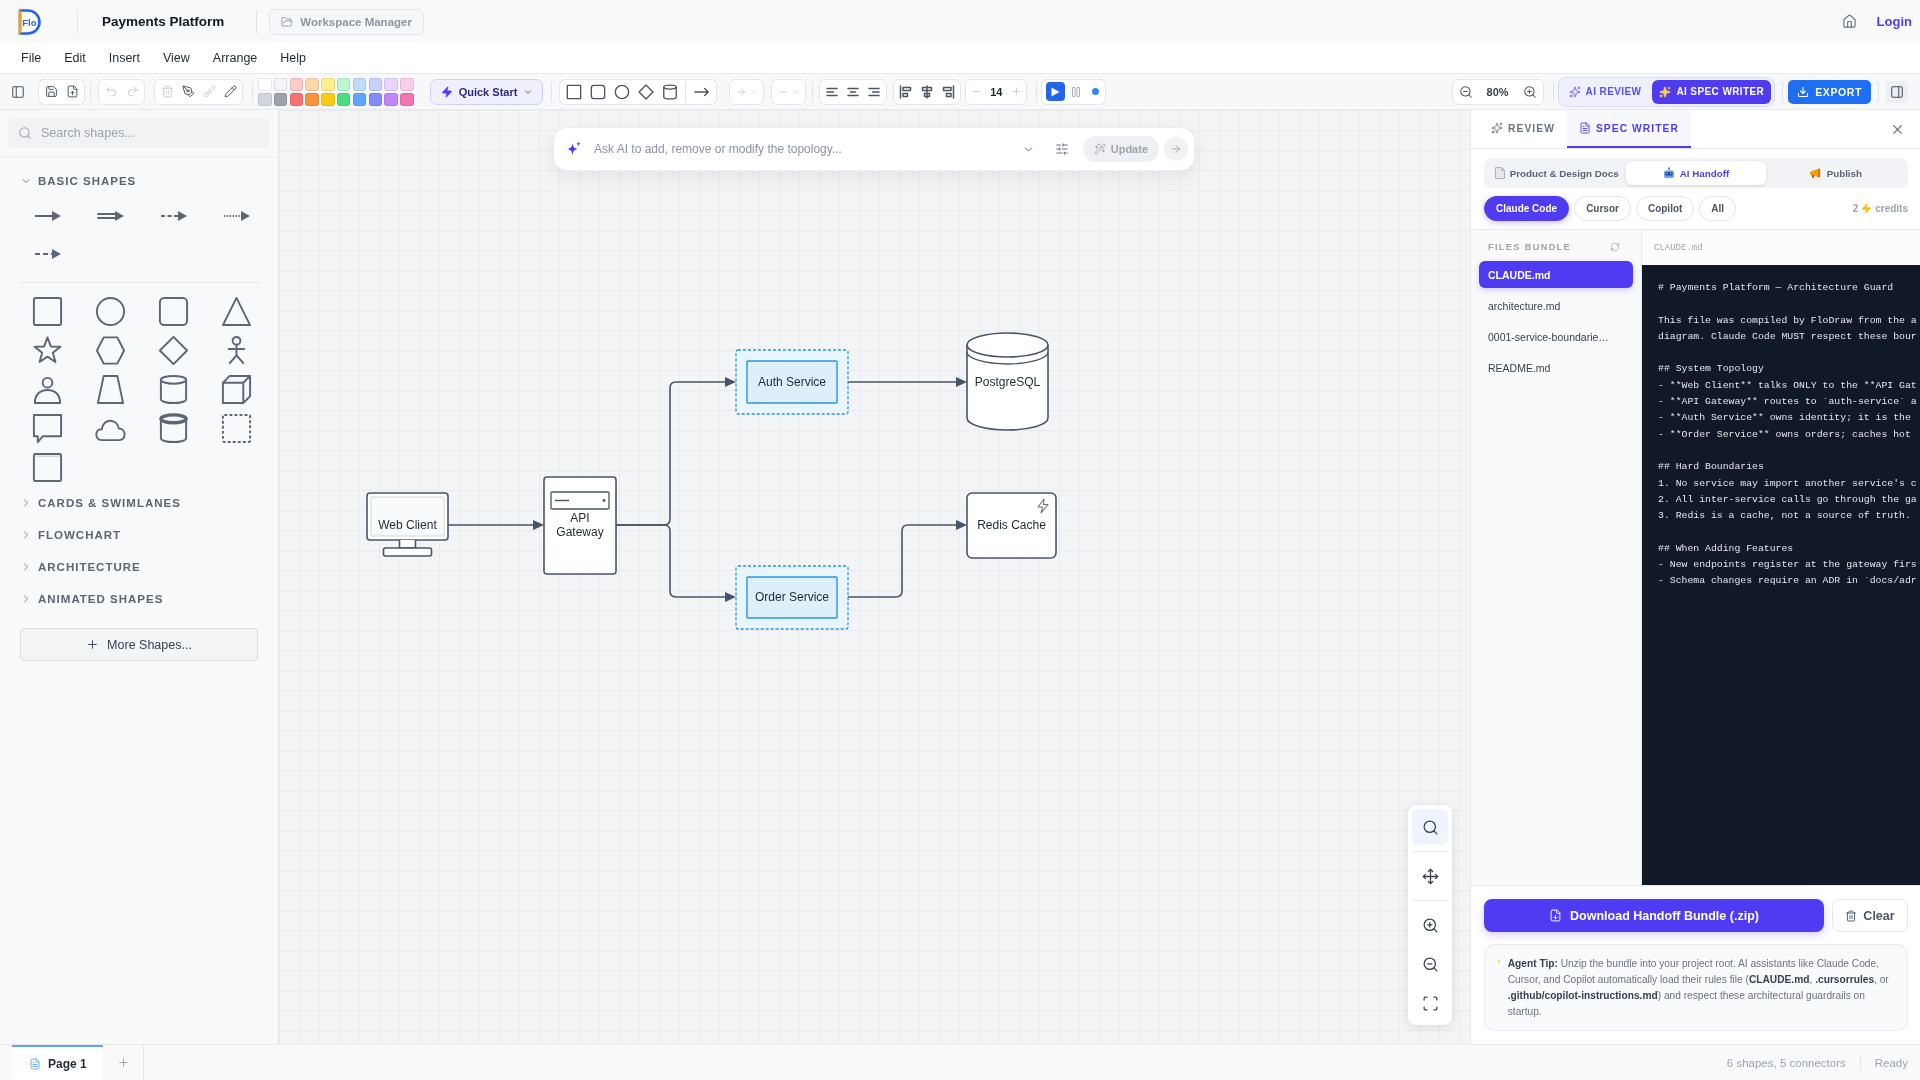 The image size is (1920, 1080). I want to click on search-tool, so click(1430, 827).